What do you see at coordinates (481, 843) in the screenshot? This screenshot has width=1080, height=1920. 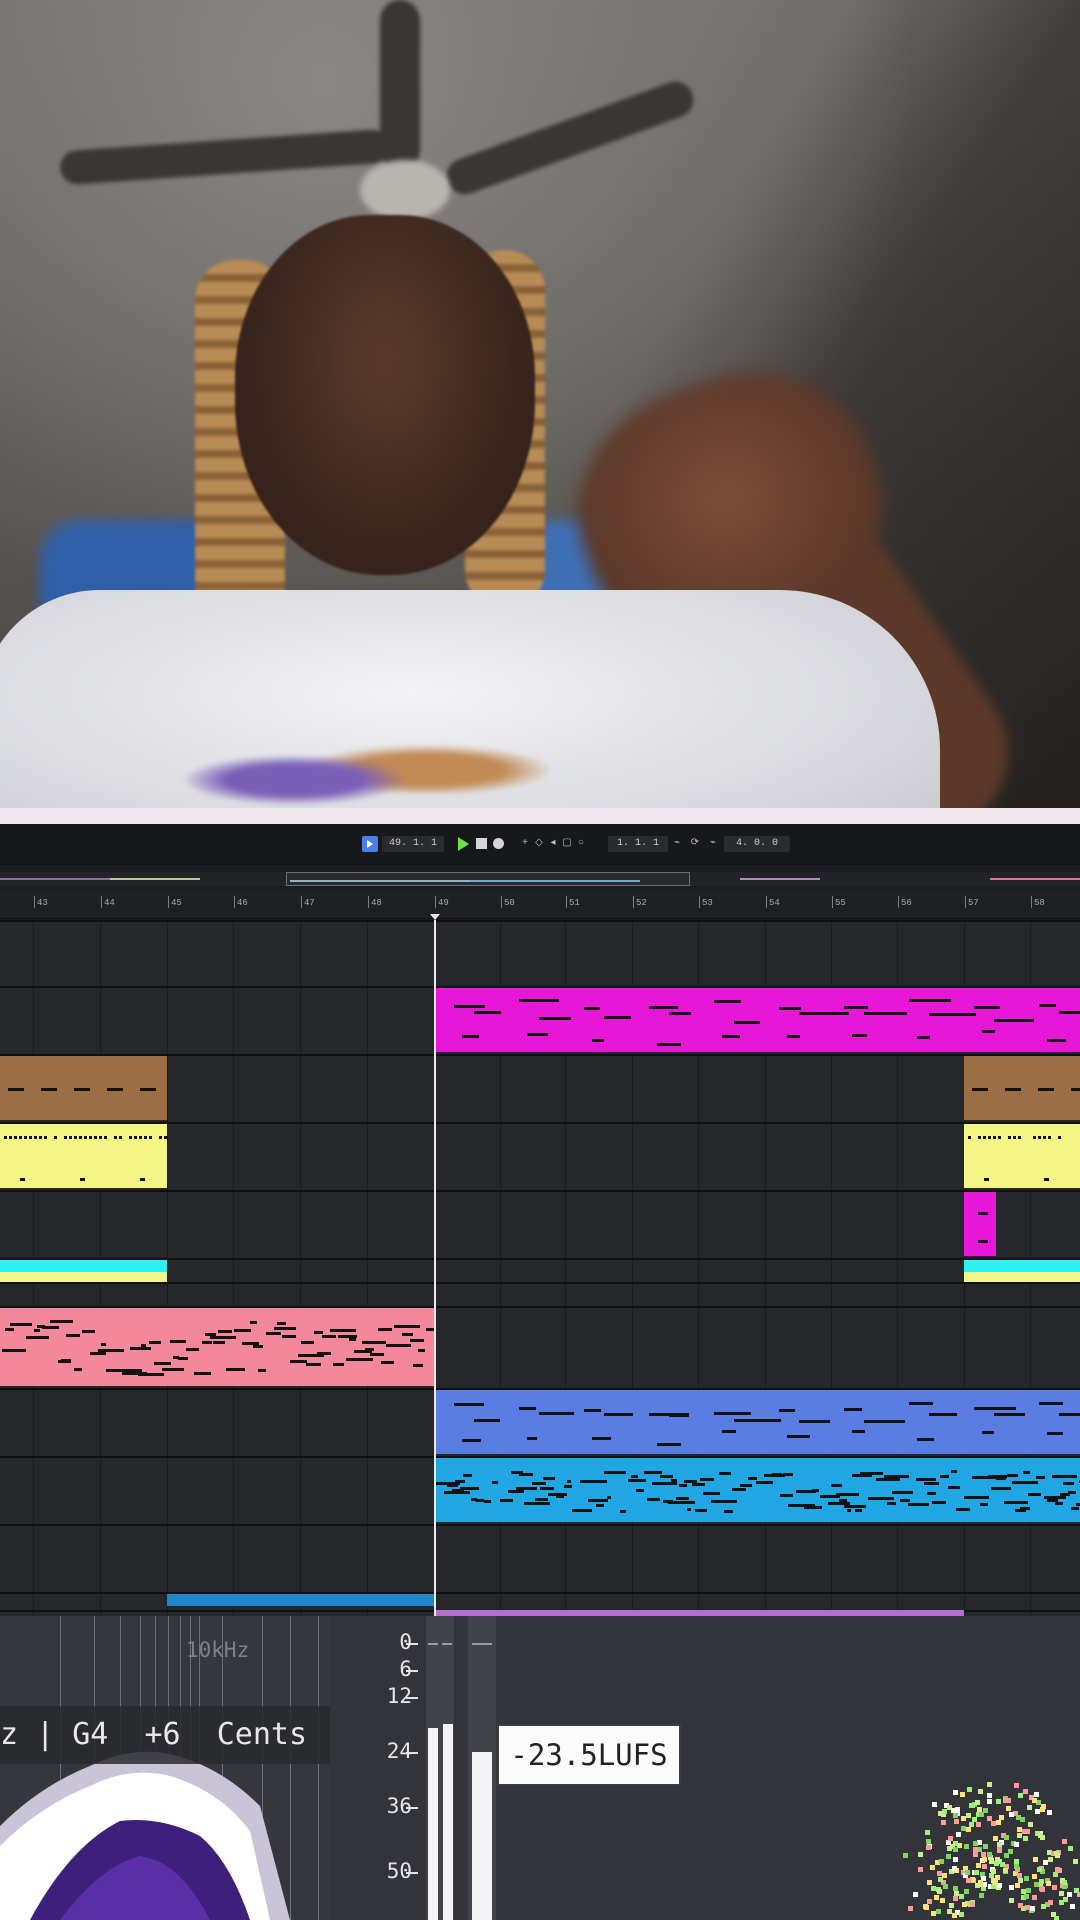 I see `stop-button` at bounding box center [481, 843].